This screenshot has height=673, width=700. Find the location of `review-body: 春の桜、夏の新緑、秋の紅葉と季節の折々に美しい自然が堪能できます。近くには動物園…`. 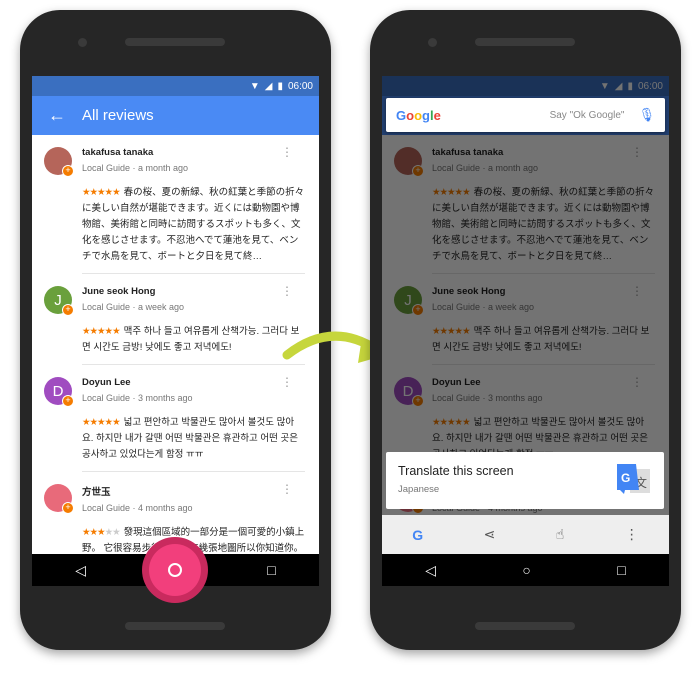

review-body: 春の桜、夏の新緑、秋の紅葉と季節の折々に美しい自然が堪能できます。近くには動物園… is located at coordinates (193, 224).